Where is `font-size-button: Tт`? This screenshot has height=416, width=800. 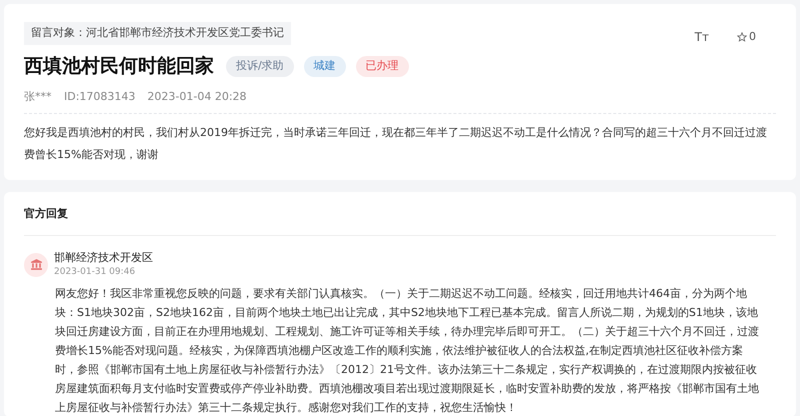
font-size-button: Tт is located at coordinates (701, 37).